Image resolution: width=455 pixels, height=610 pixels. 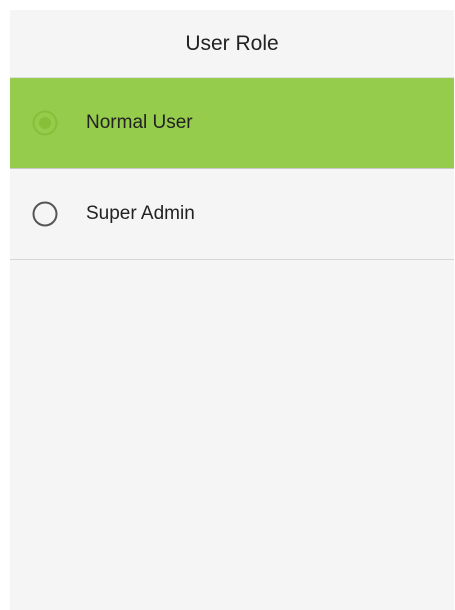 What do you see at coordinates (140, 213) in the screenshot?
I see `option-label: Super Admin` at bounding box center [140, 213].